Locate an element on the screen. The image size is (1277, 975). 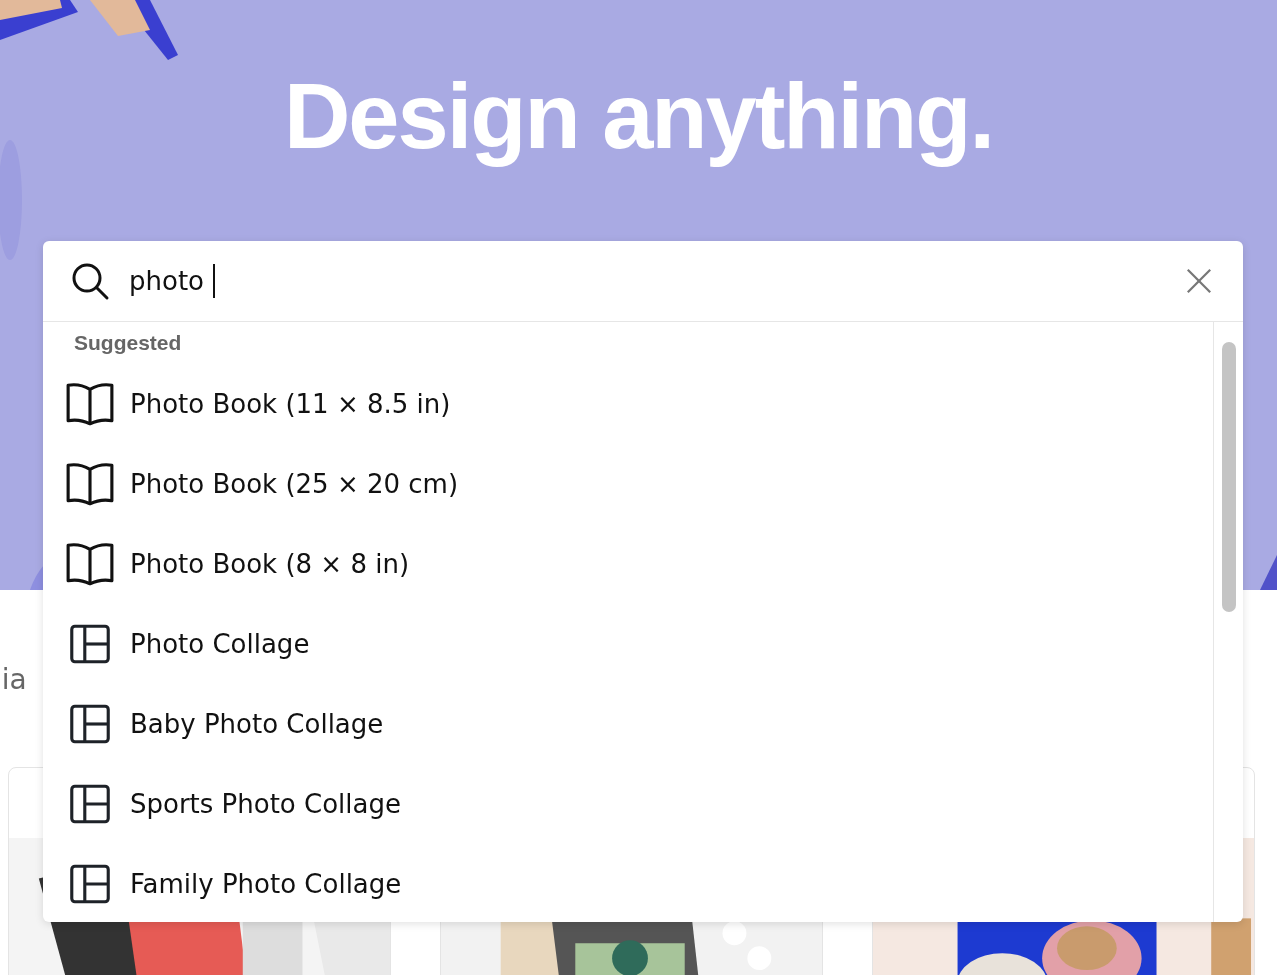
search-field: photo is located at coordinates (171, 281).